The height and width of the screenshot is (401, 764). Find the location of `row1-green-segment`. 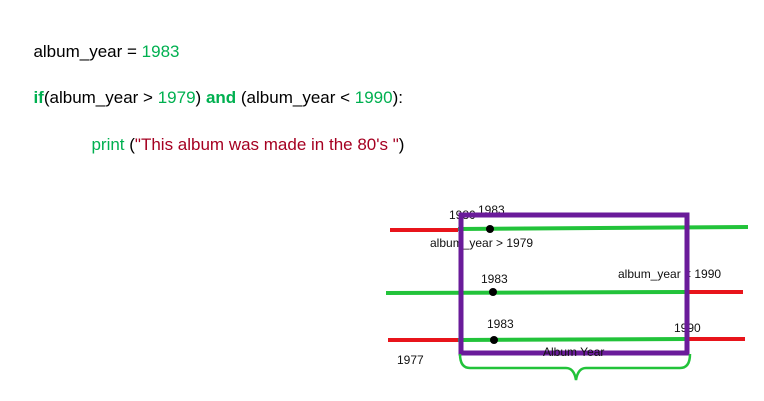

row1-green-segment is located at coordinates (603, 228).